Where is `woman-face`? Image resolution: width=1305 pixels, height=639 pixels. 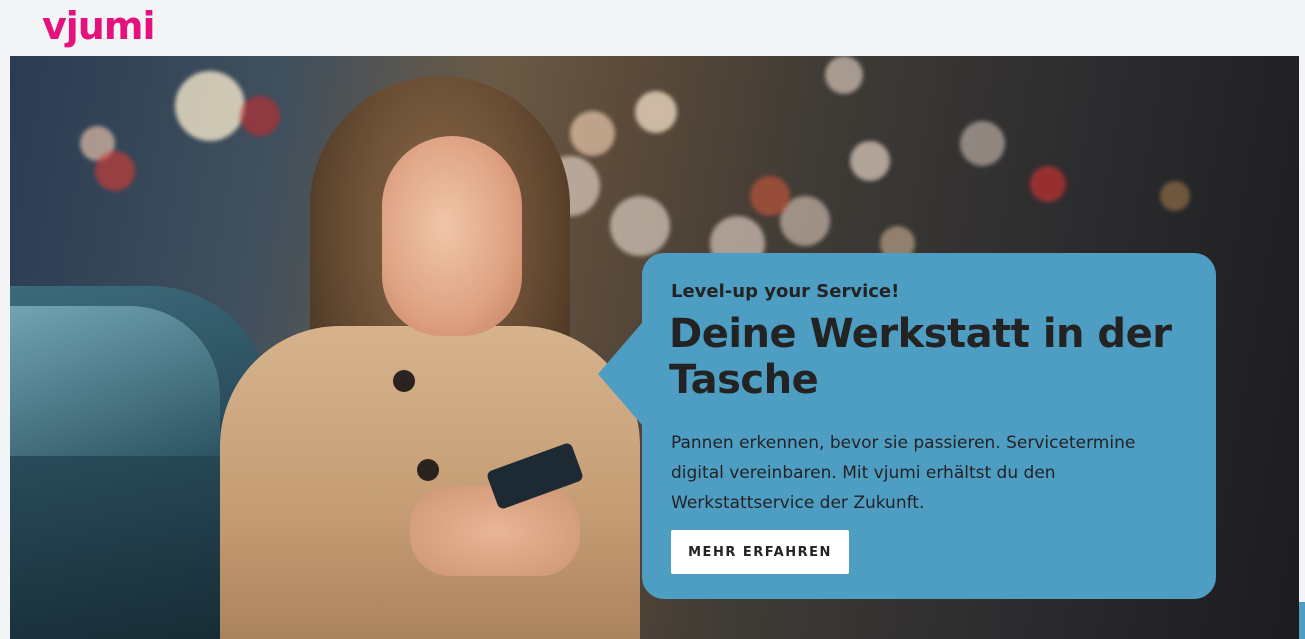 woman-face is located at coordinates (452, 236).